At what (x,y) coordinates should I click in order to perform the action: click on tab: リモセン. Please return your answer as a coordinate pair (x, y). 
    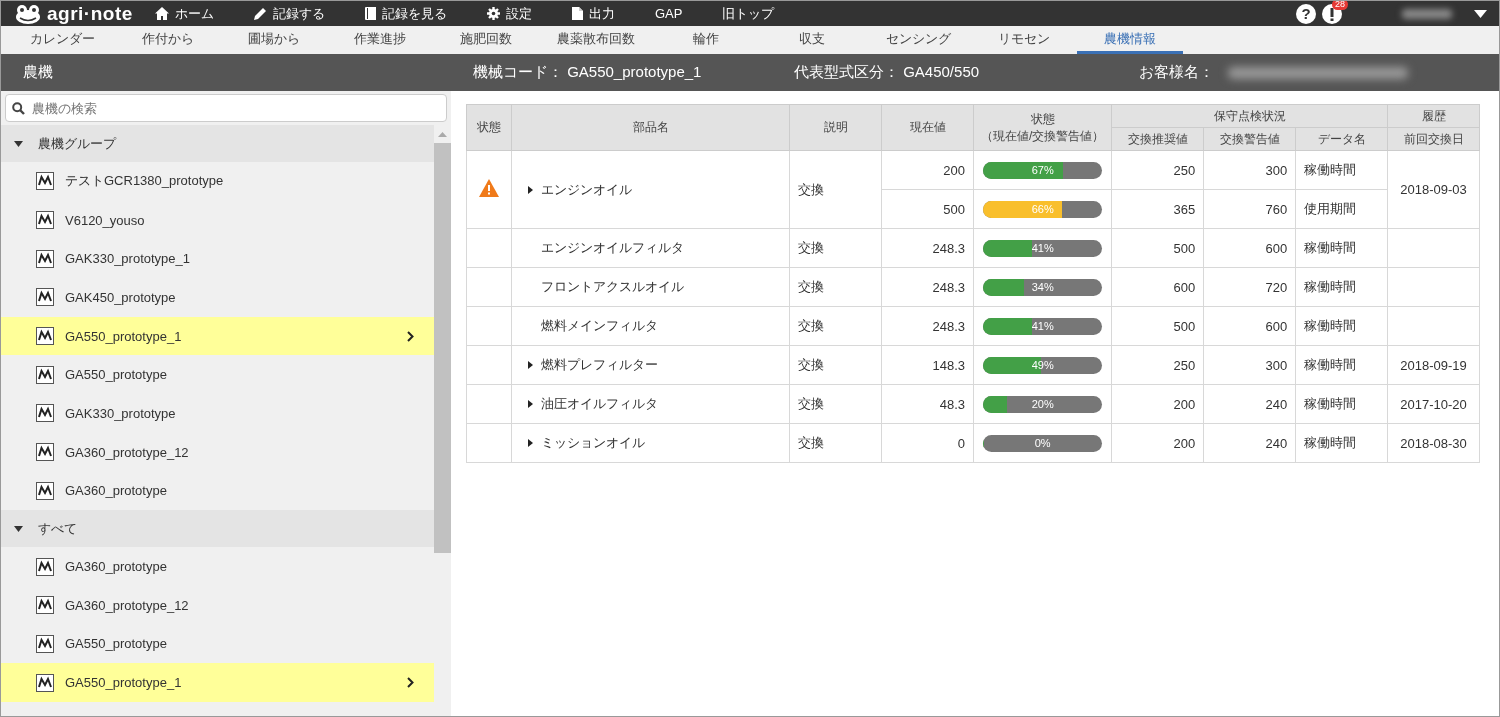
    Looking at the image, I should click on (1024, 40).